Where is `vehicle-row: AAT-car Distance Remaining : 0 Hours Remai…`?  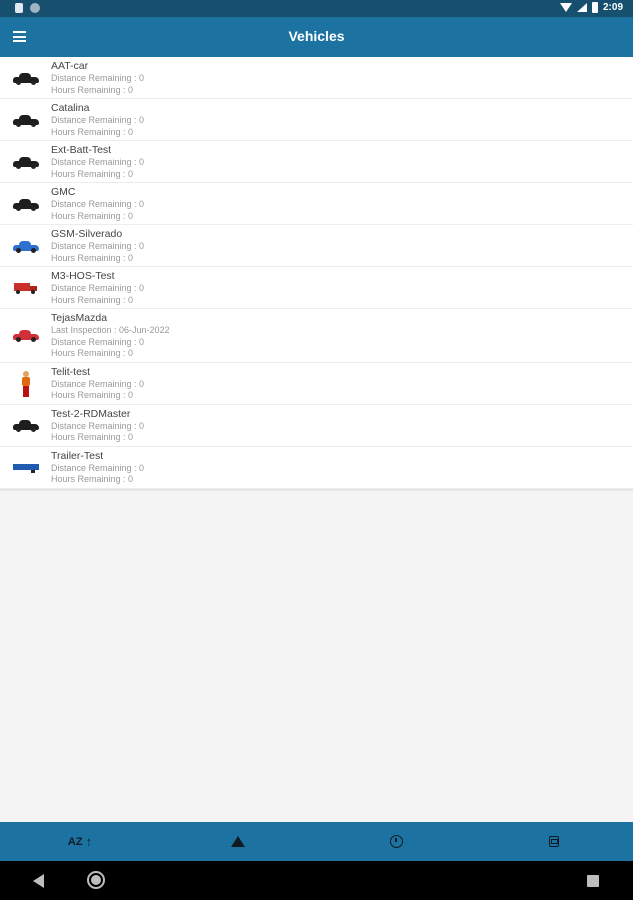 vehicle-row: AAT-car Distance Remaining : 0 Hours Remai… is located at coordinates (316, 78).